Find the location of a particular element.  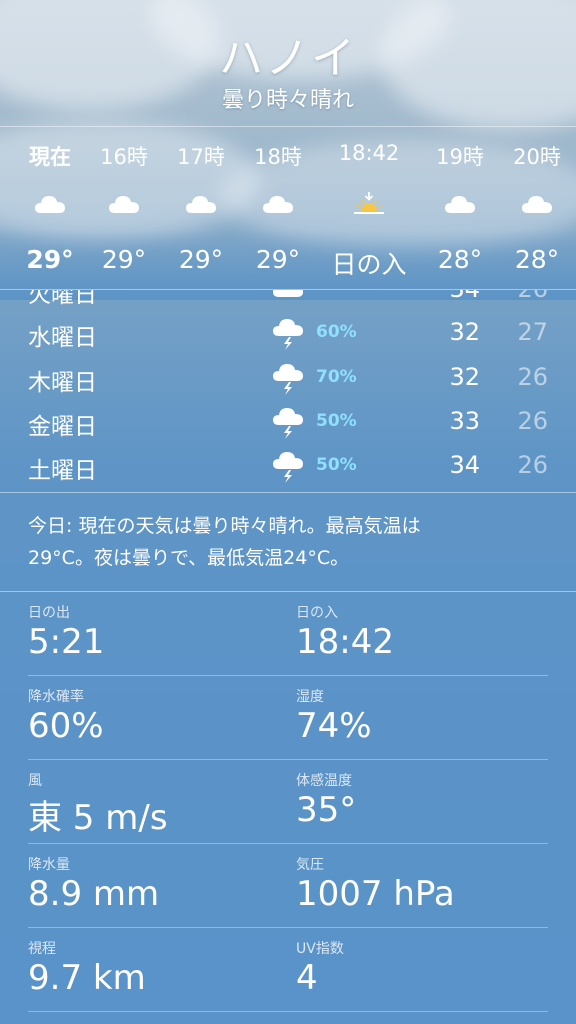

sunset-icon is located at coordinates (369, 203).